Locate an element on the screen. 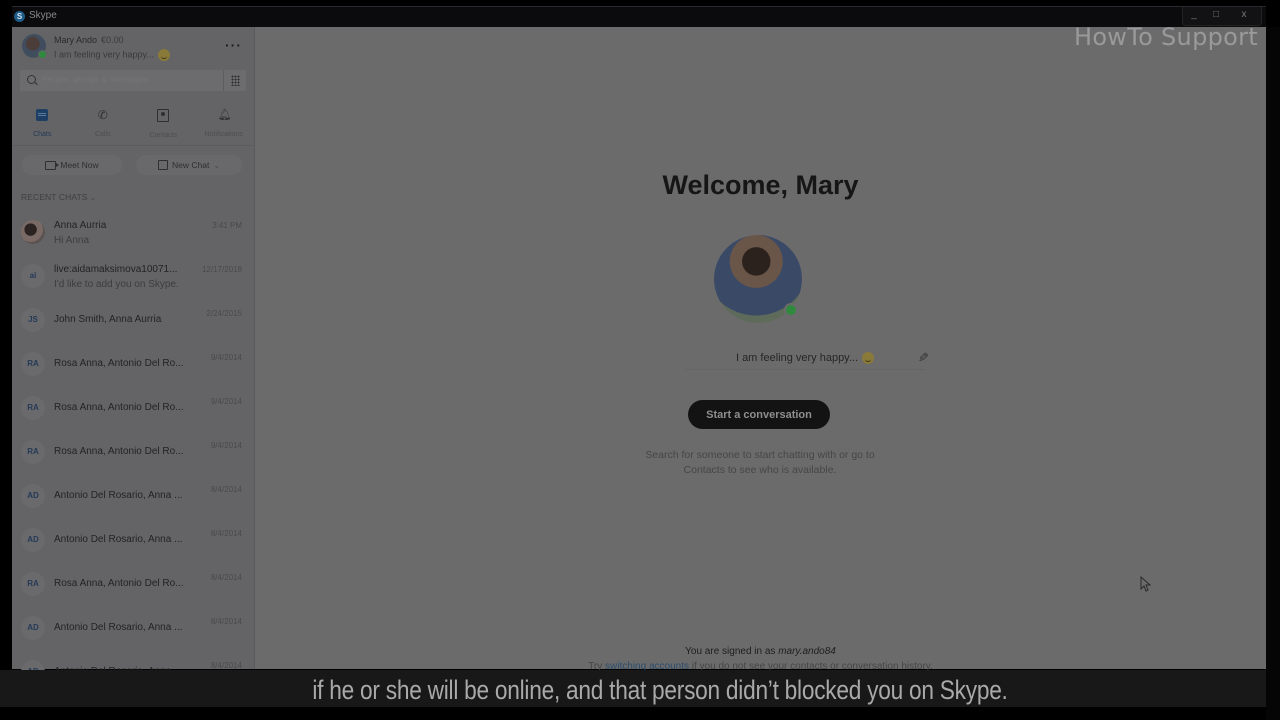 The image size is (1280, 720). tab-chats: Chats is located at coordinates (42, 121).